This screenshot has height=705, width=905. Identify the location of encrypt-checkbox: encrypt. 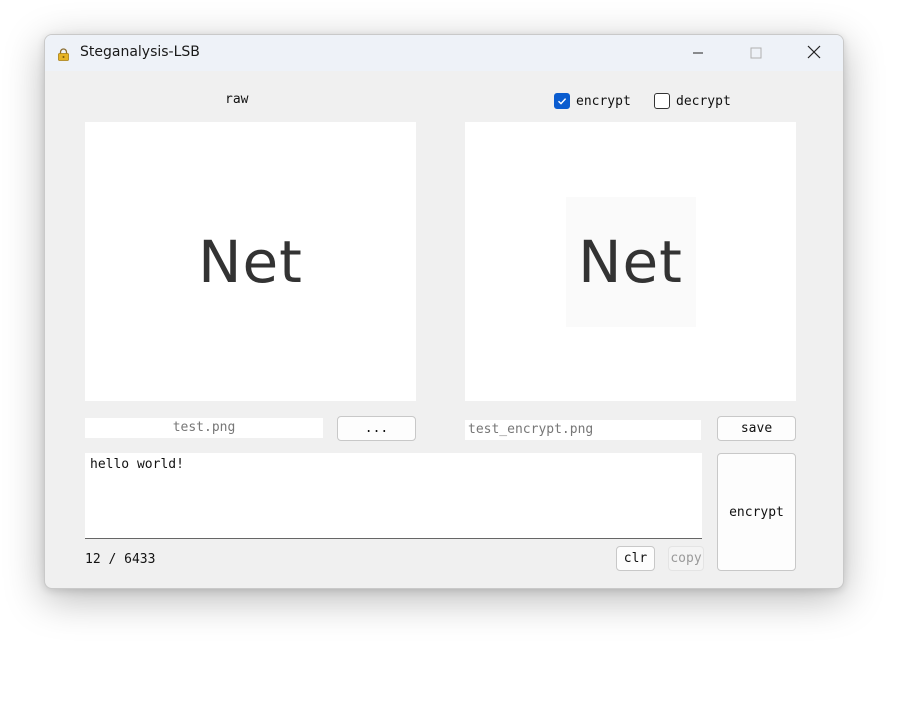
(592, 101).